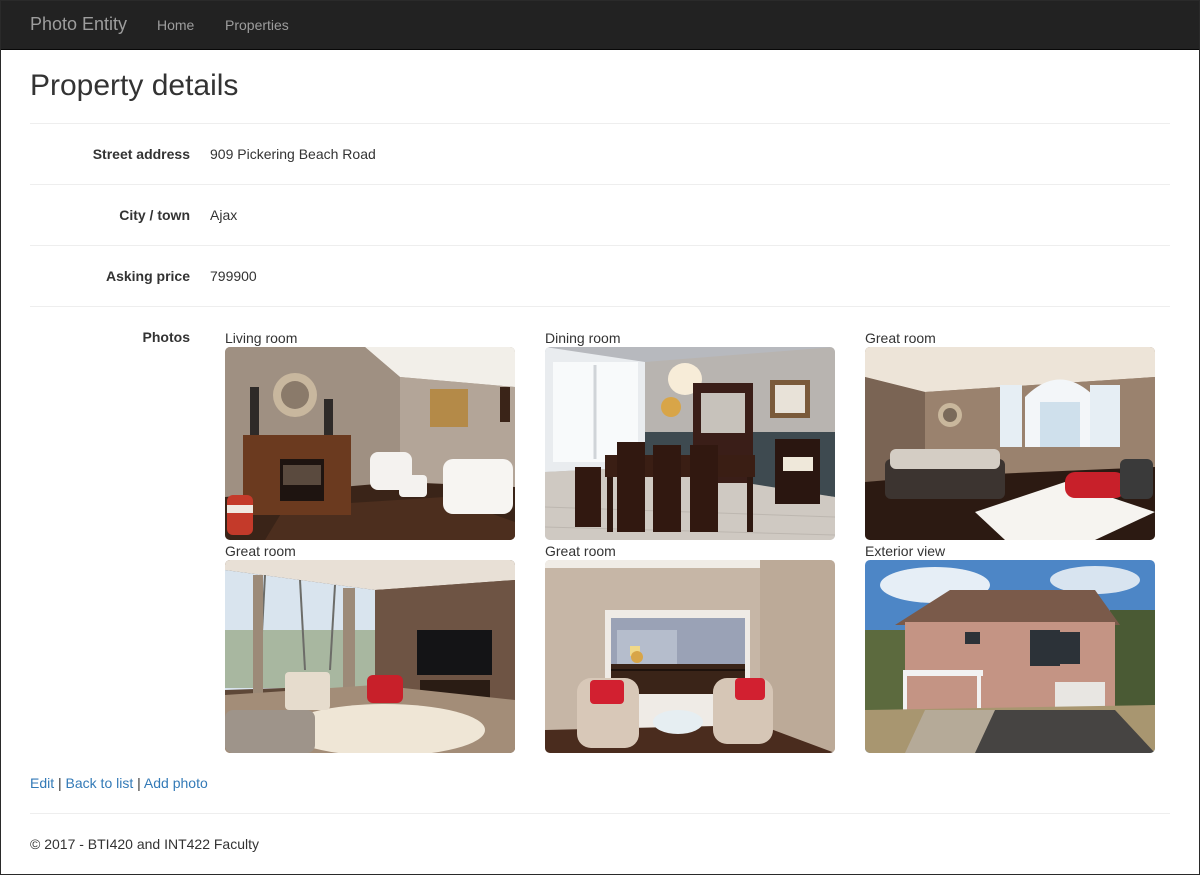 This screenshot has width=1200, height=875. I want to click on photo-card-great-room-1: Great room, so click(1010, 434).